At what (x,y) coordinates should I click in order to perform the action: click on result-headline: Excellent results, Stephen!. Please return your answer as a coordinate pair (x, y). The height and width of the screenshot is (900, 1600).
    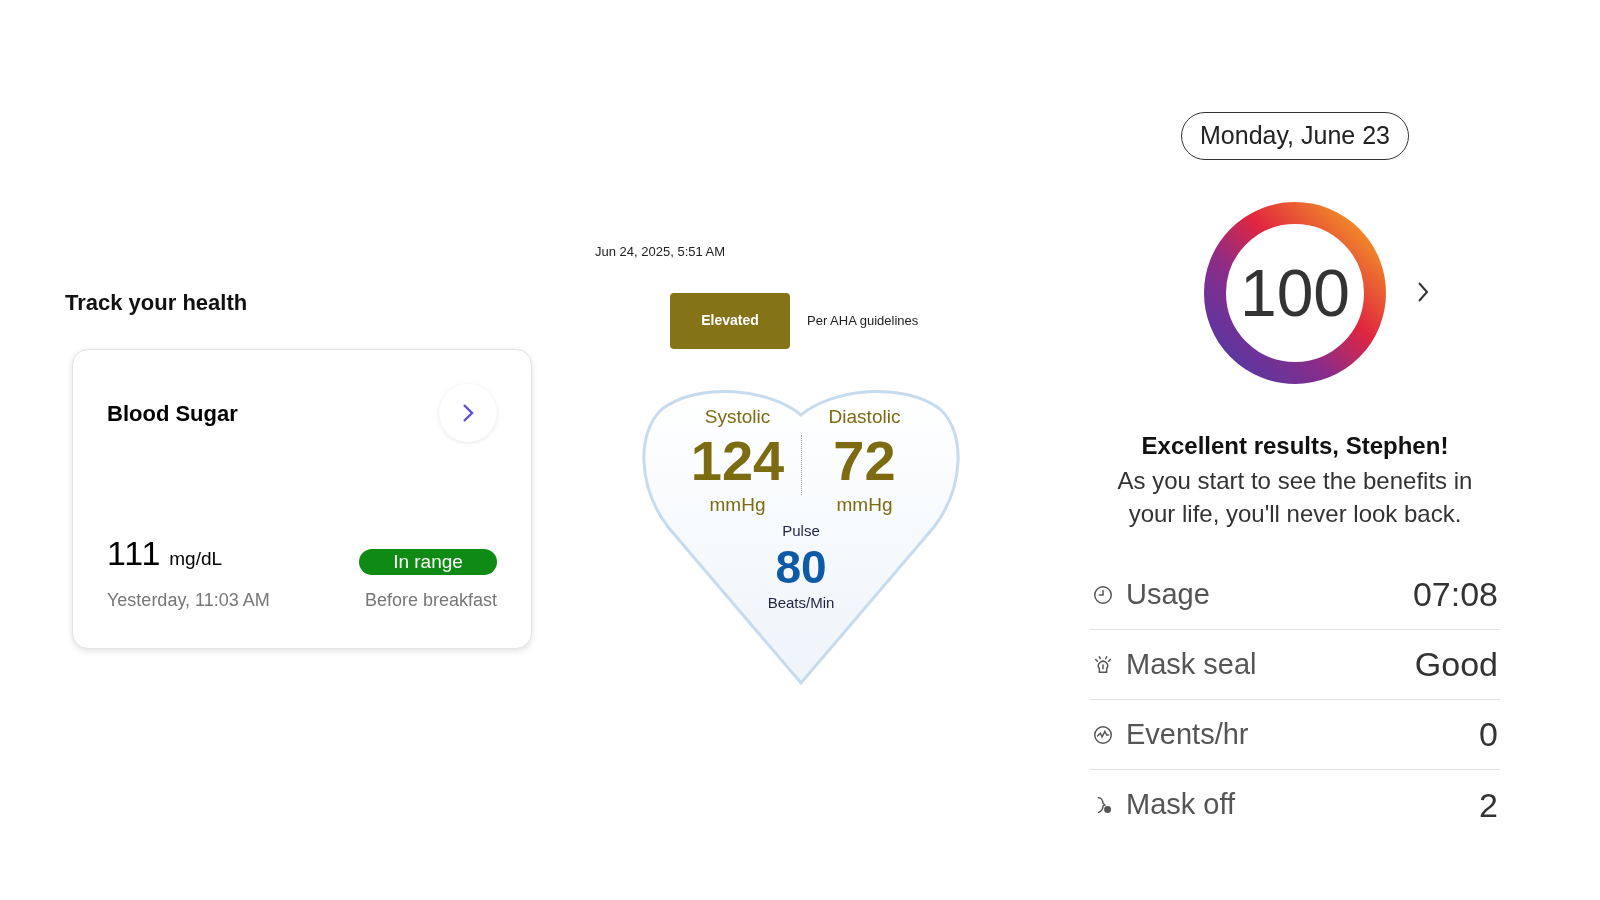
    Looking at the image, I should click on (1295, 446).